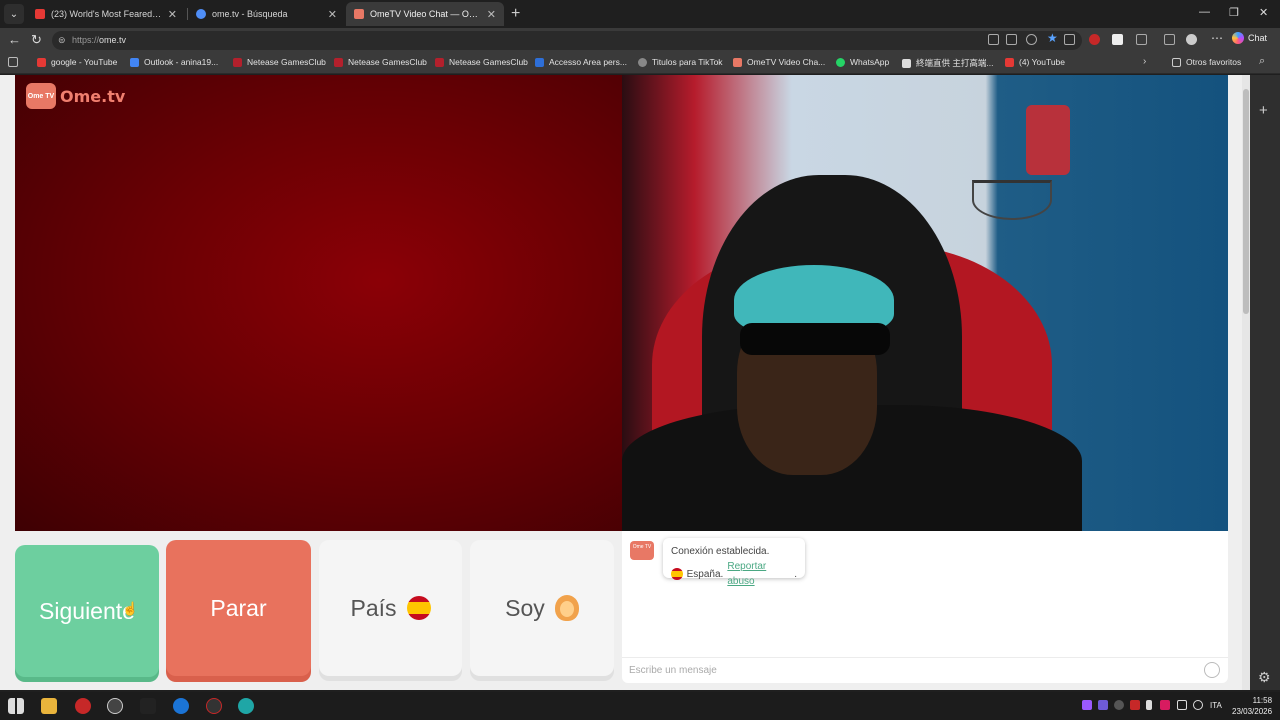  What do you see at coordinates (41, 96) in the screenshot?
I see `logo-badge: Ome TV` at bounding box center [41, 96].